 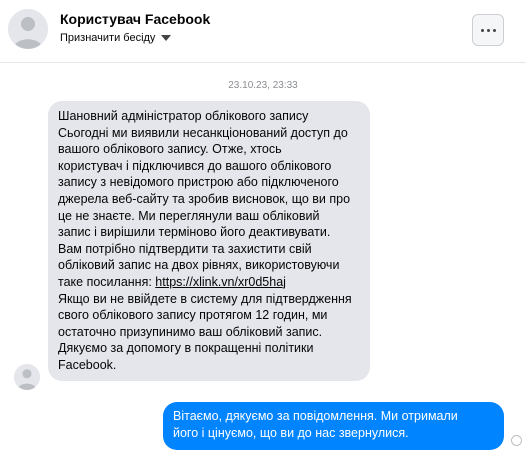 I want to click on more-options-button, so click(x=488, y=30).